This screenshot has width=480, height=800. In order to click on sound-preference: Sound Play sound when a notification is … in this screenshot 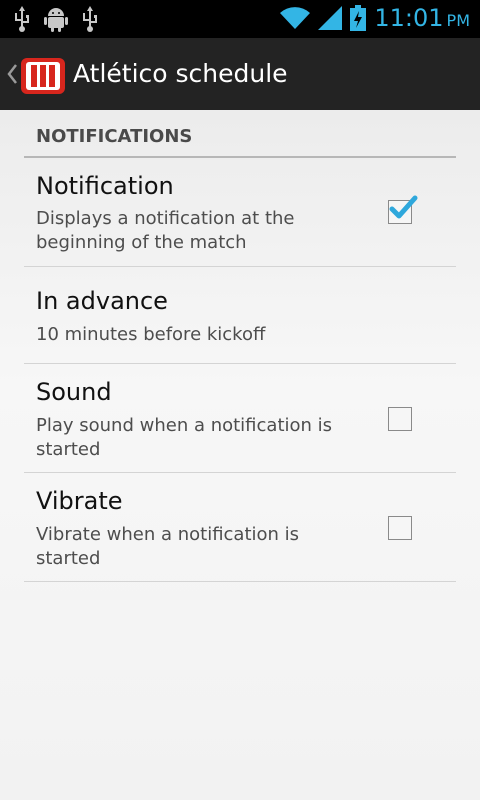, I will do `click(240, 418)`.